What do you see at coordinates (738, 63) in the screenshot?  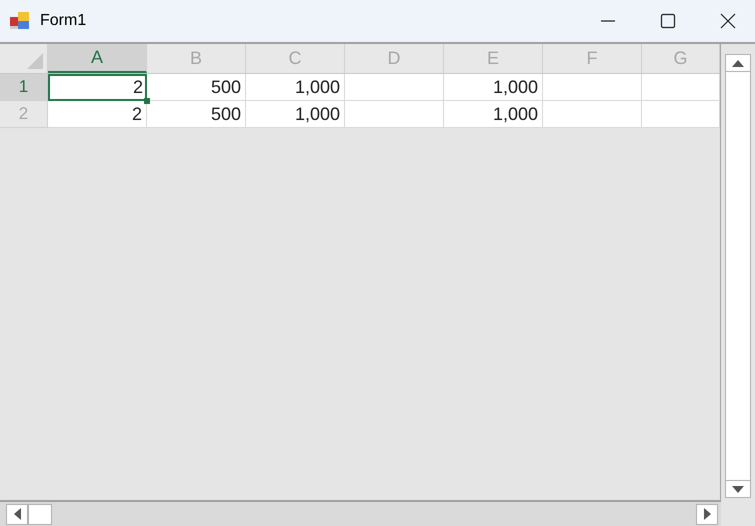 I see `up-arrow-icon` at bounding box center [738, 63].